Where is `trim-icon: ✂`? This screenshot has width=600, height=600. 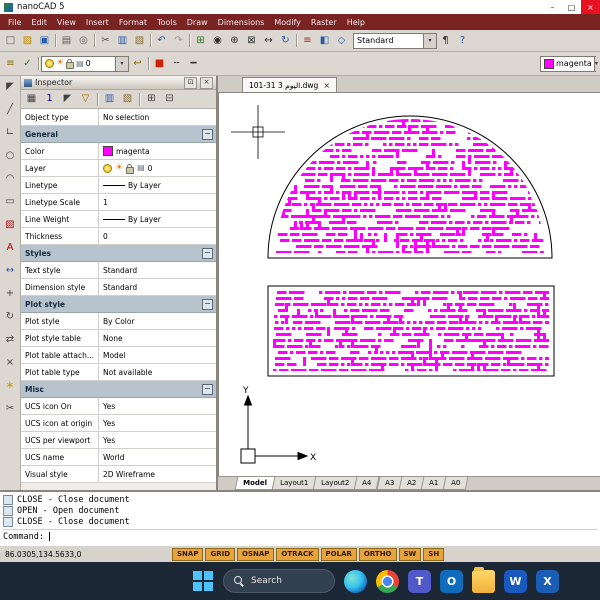 trim-icon: ✂ is located at coordinates (10, 408).